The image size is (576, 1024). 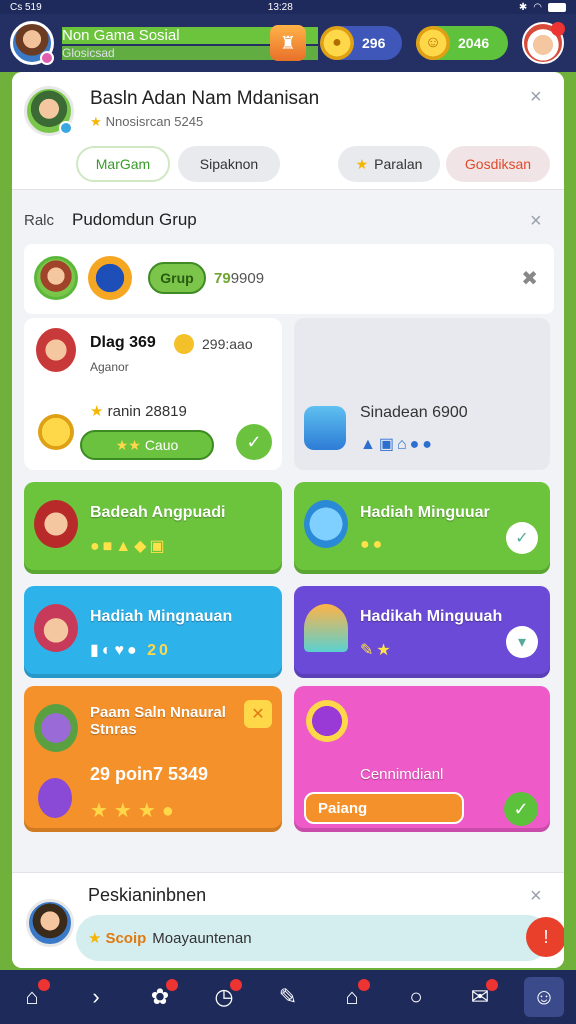 I want to click on nav-shop: ⌂, so click(x=352, y=997).